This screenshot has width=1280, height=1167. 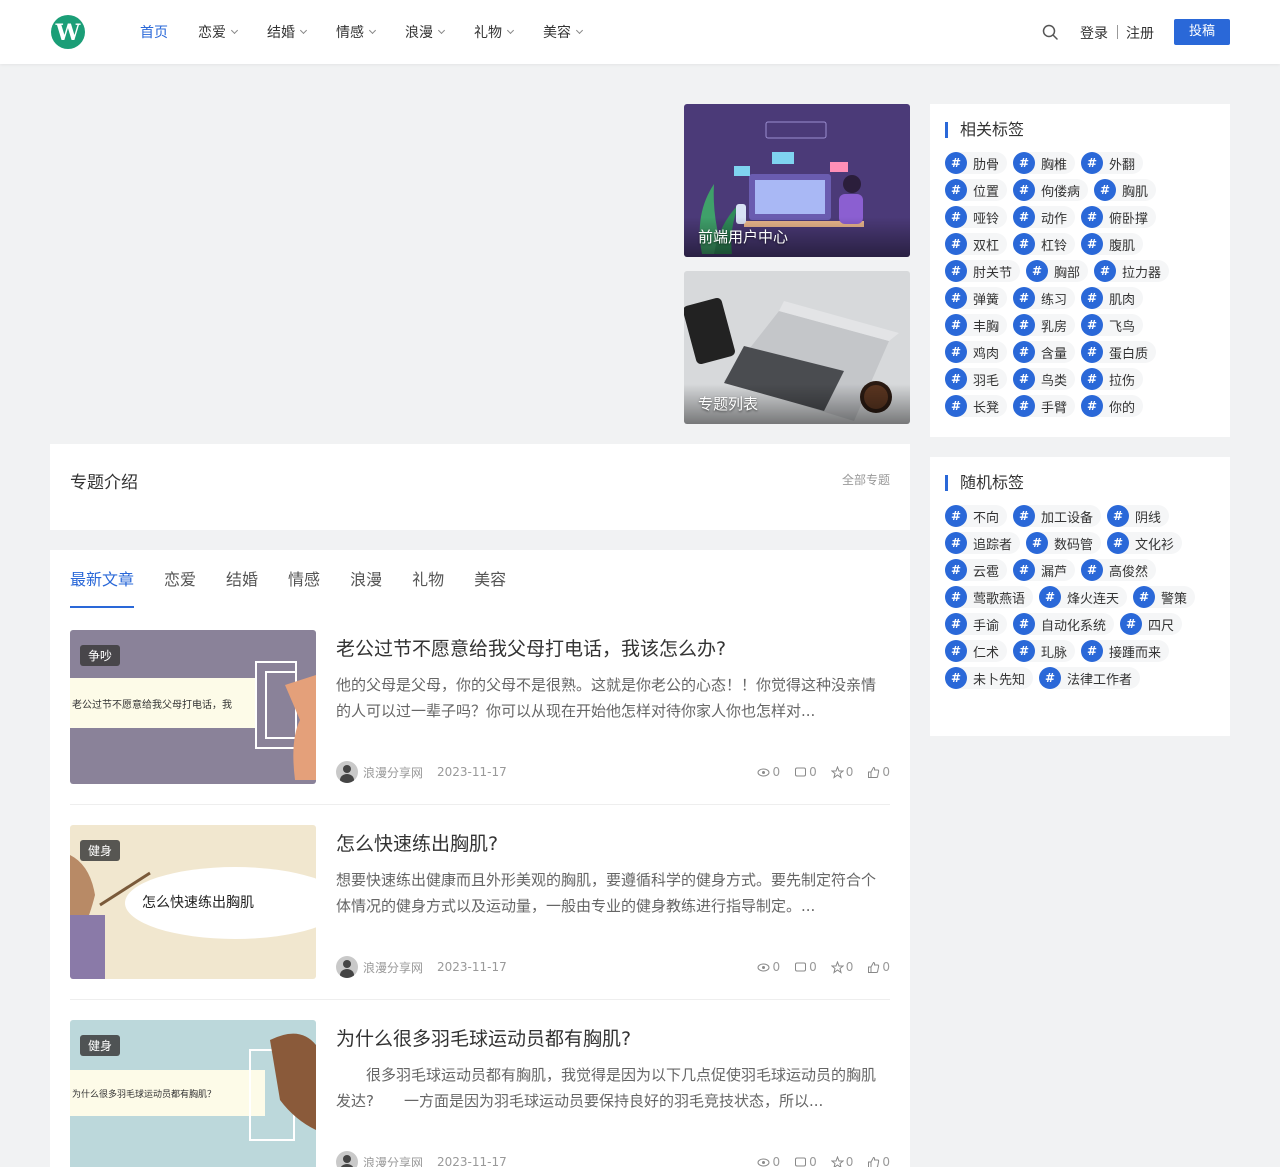 What do you see at coordinates (989, 597) in the screenshot?
I see `tag-chip: # 莺歌燕语` at bounding box center [989, 597].